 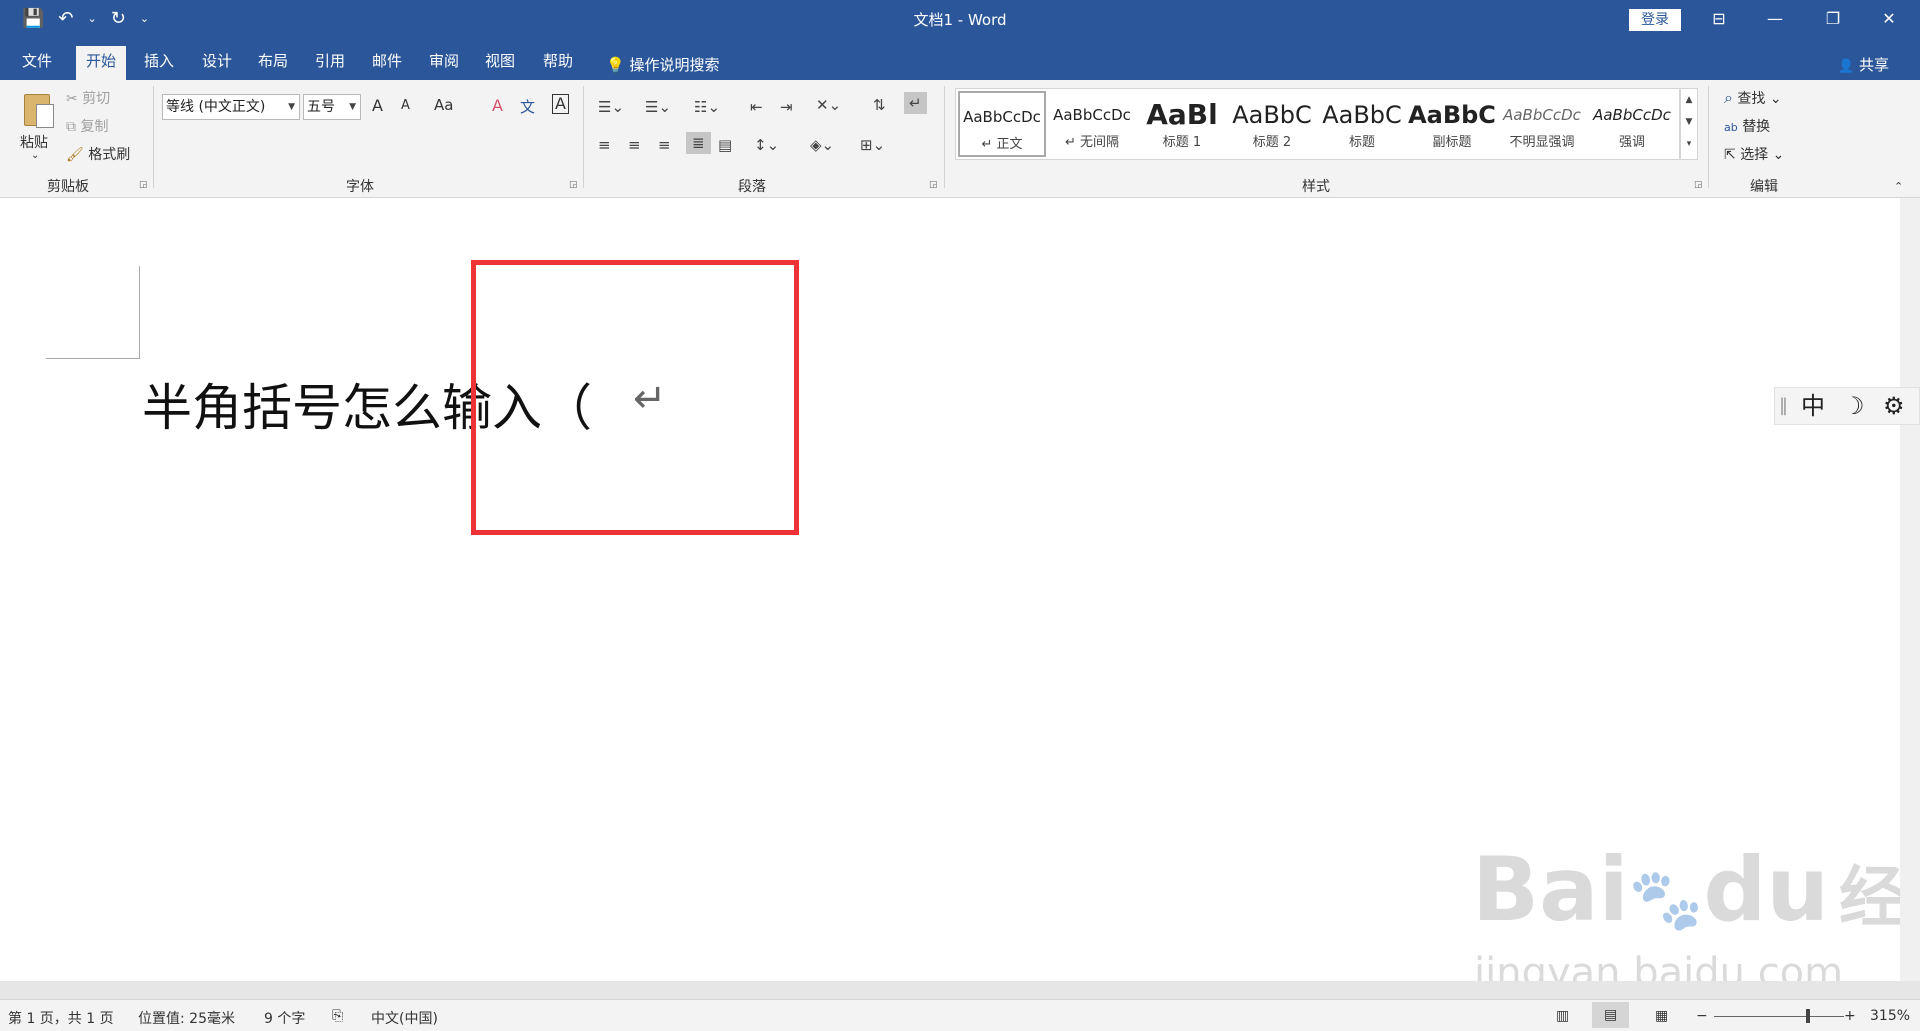 I want to click on style-title: AaBbC 标题, so click(x=1362, y=124).